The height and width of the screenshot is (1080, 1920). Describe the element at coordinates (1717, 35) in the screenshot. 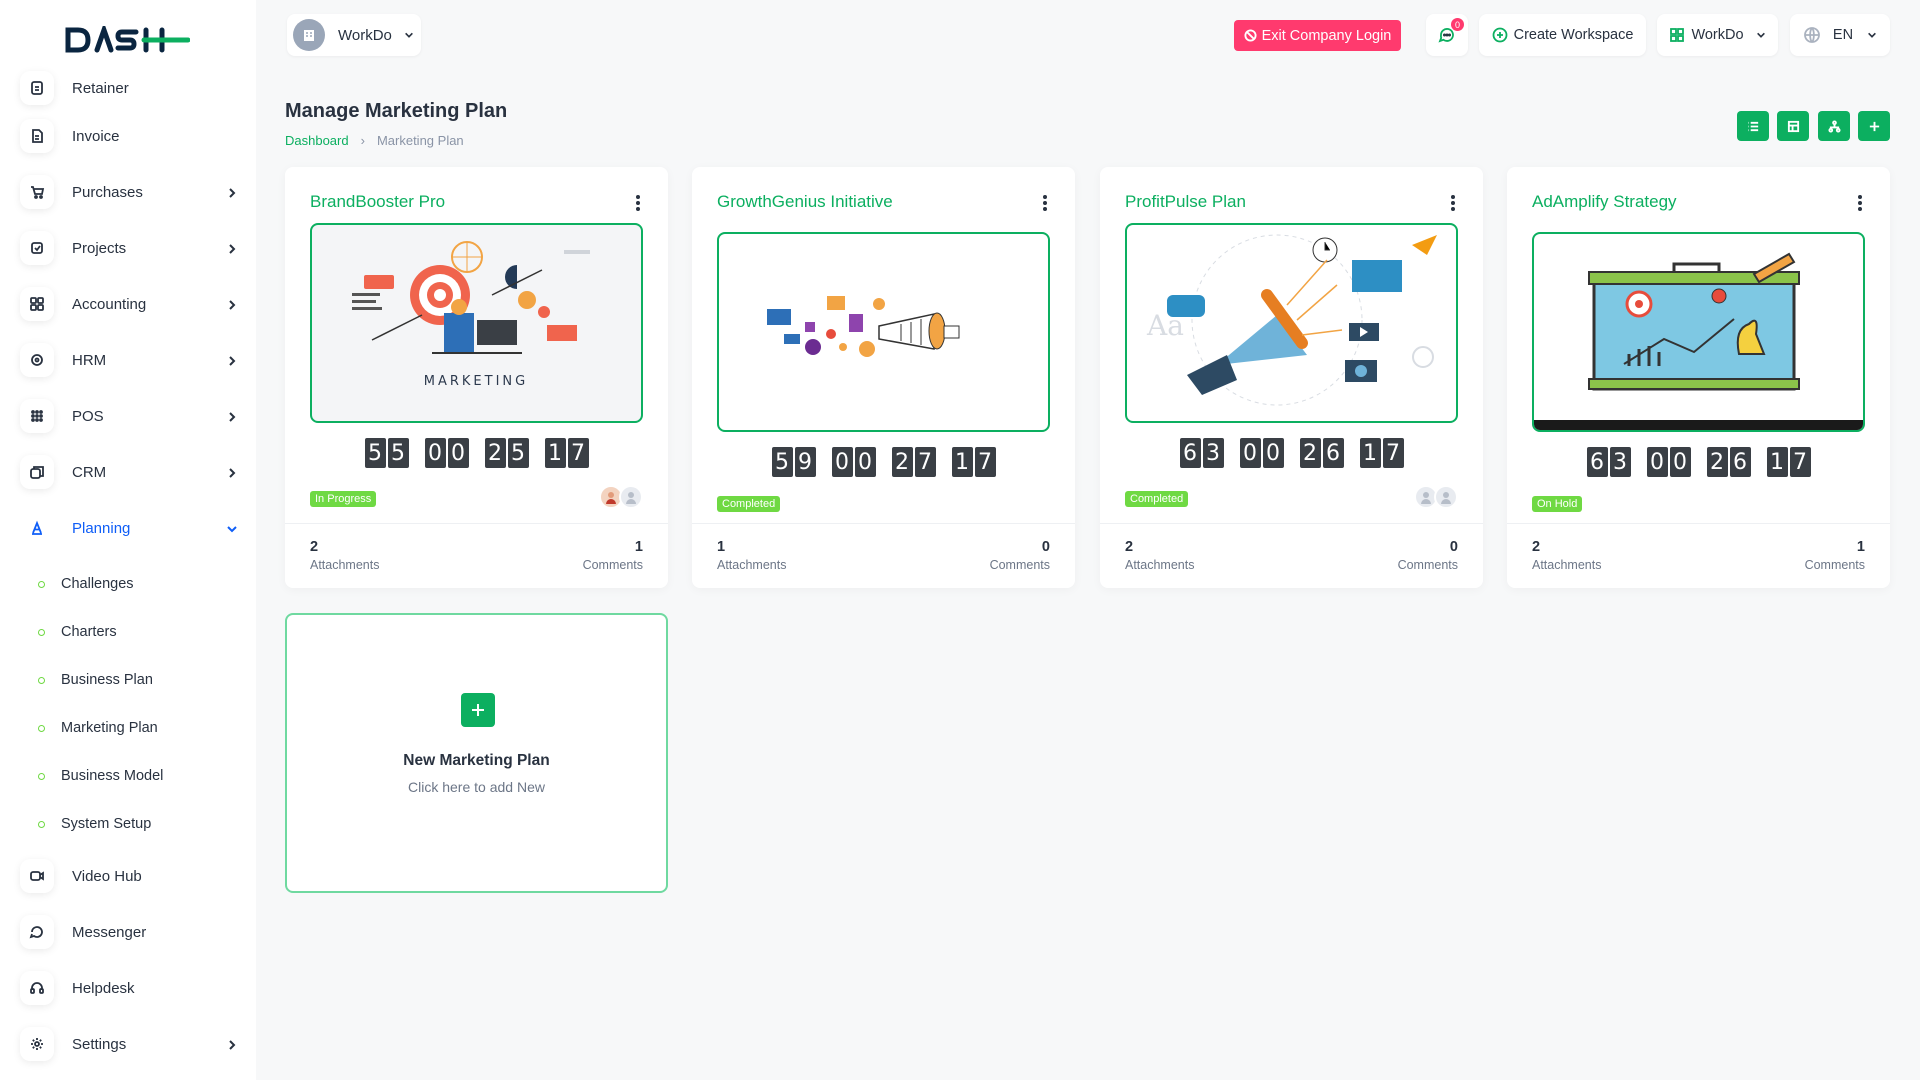

I see `workspace-menu-button: WorkDo` at that location.